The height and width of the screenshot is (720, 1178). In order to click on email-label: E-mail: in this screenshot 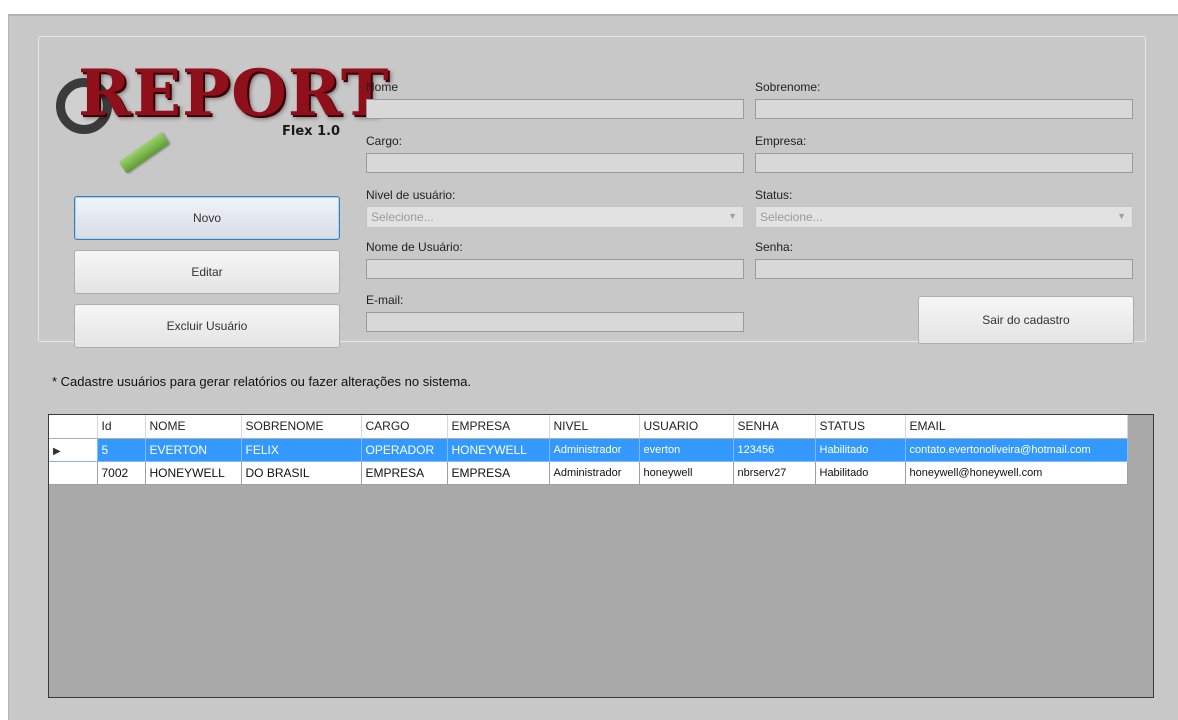, I will do `click(385, 300)`.